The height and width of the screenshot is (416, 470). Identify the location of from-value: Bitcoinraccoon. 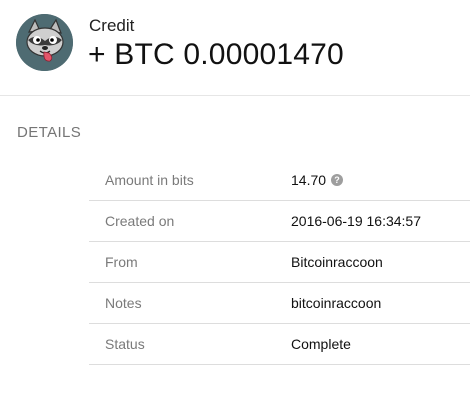
(337, 262).